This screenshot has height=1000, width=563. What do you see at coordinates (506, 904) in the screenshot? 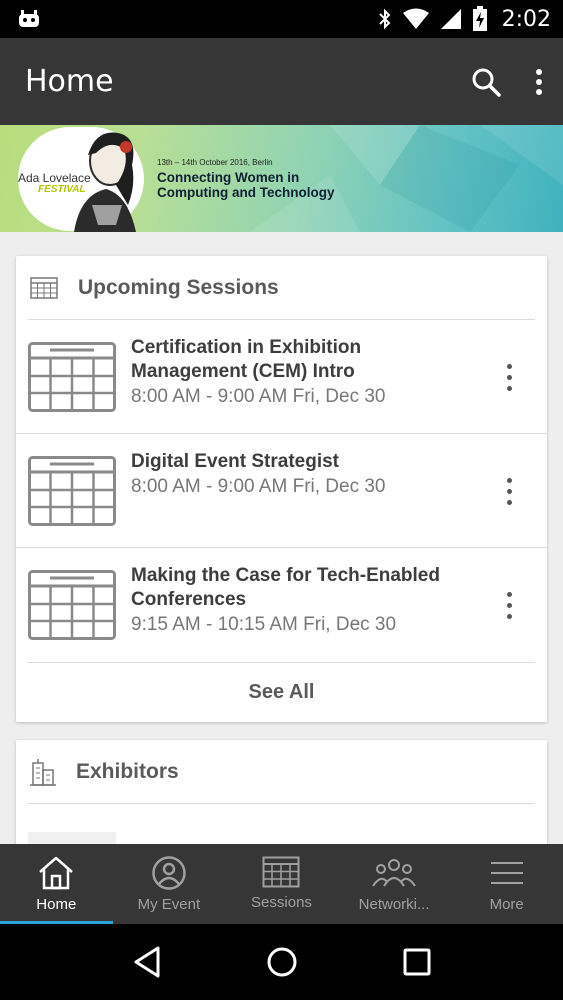
I see `nav-label: More` at bounding box center [506, 904].